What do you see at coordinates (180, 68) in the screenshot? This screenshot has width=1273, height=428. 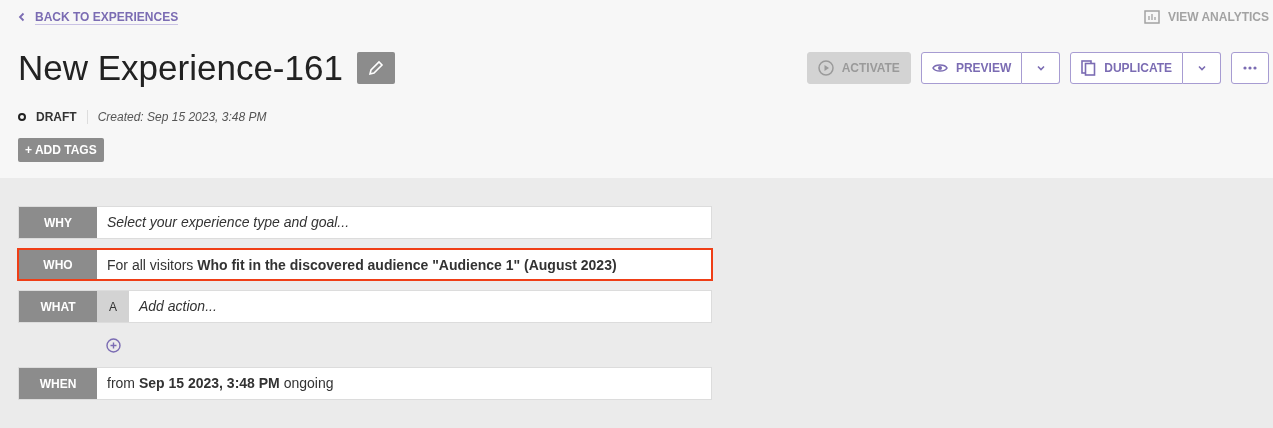 I see `experience-title: New Experience-161` at bounding box center [180, 68].